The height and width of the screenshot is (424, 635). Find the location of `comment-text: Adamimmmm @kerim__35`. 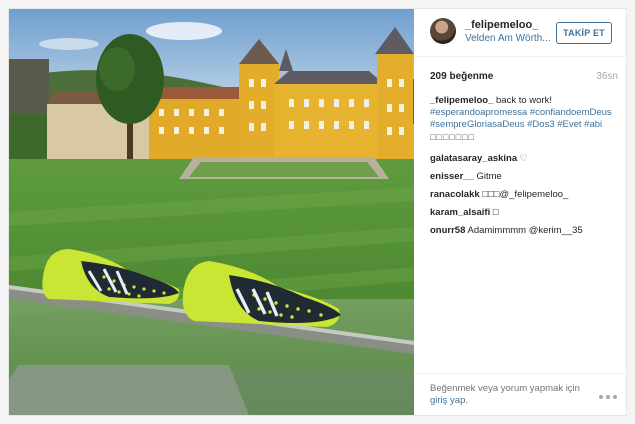

comment-text: Adamimmmm @kerim__35 is located at coordinates (524, 230).